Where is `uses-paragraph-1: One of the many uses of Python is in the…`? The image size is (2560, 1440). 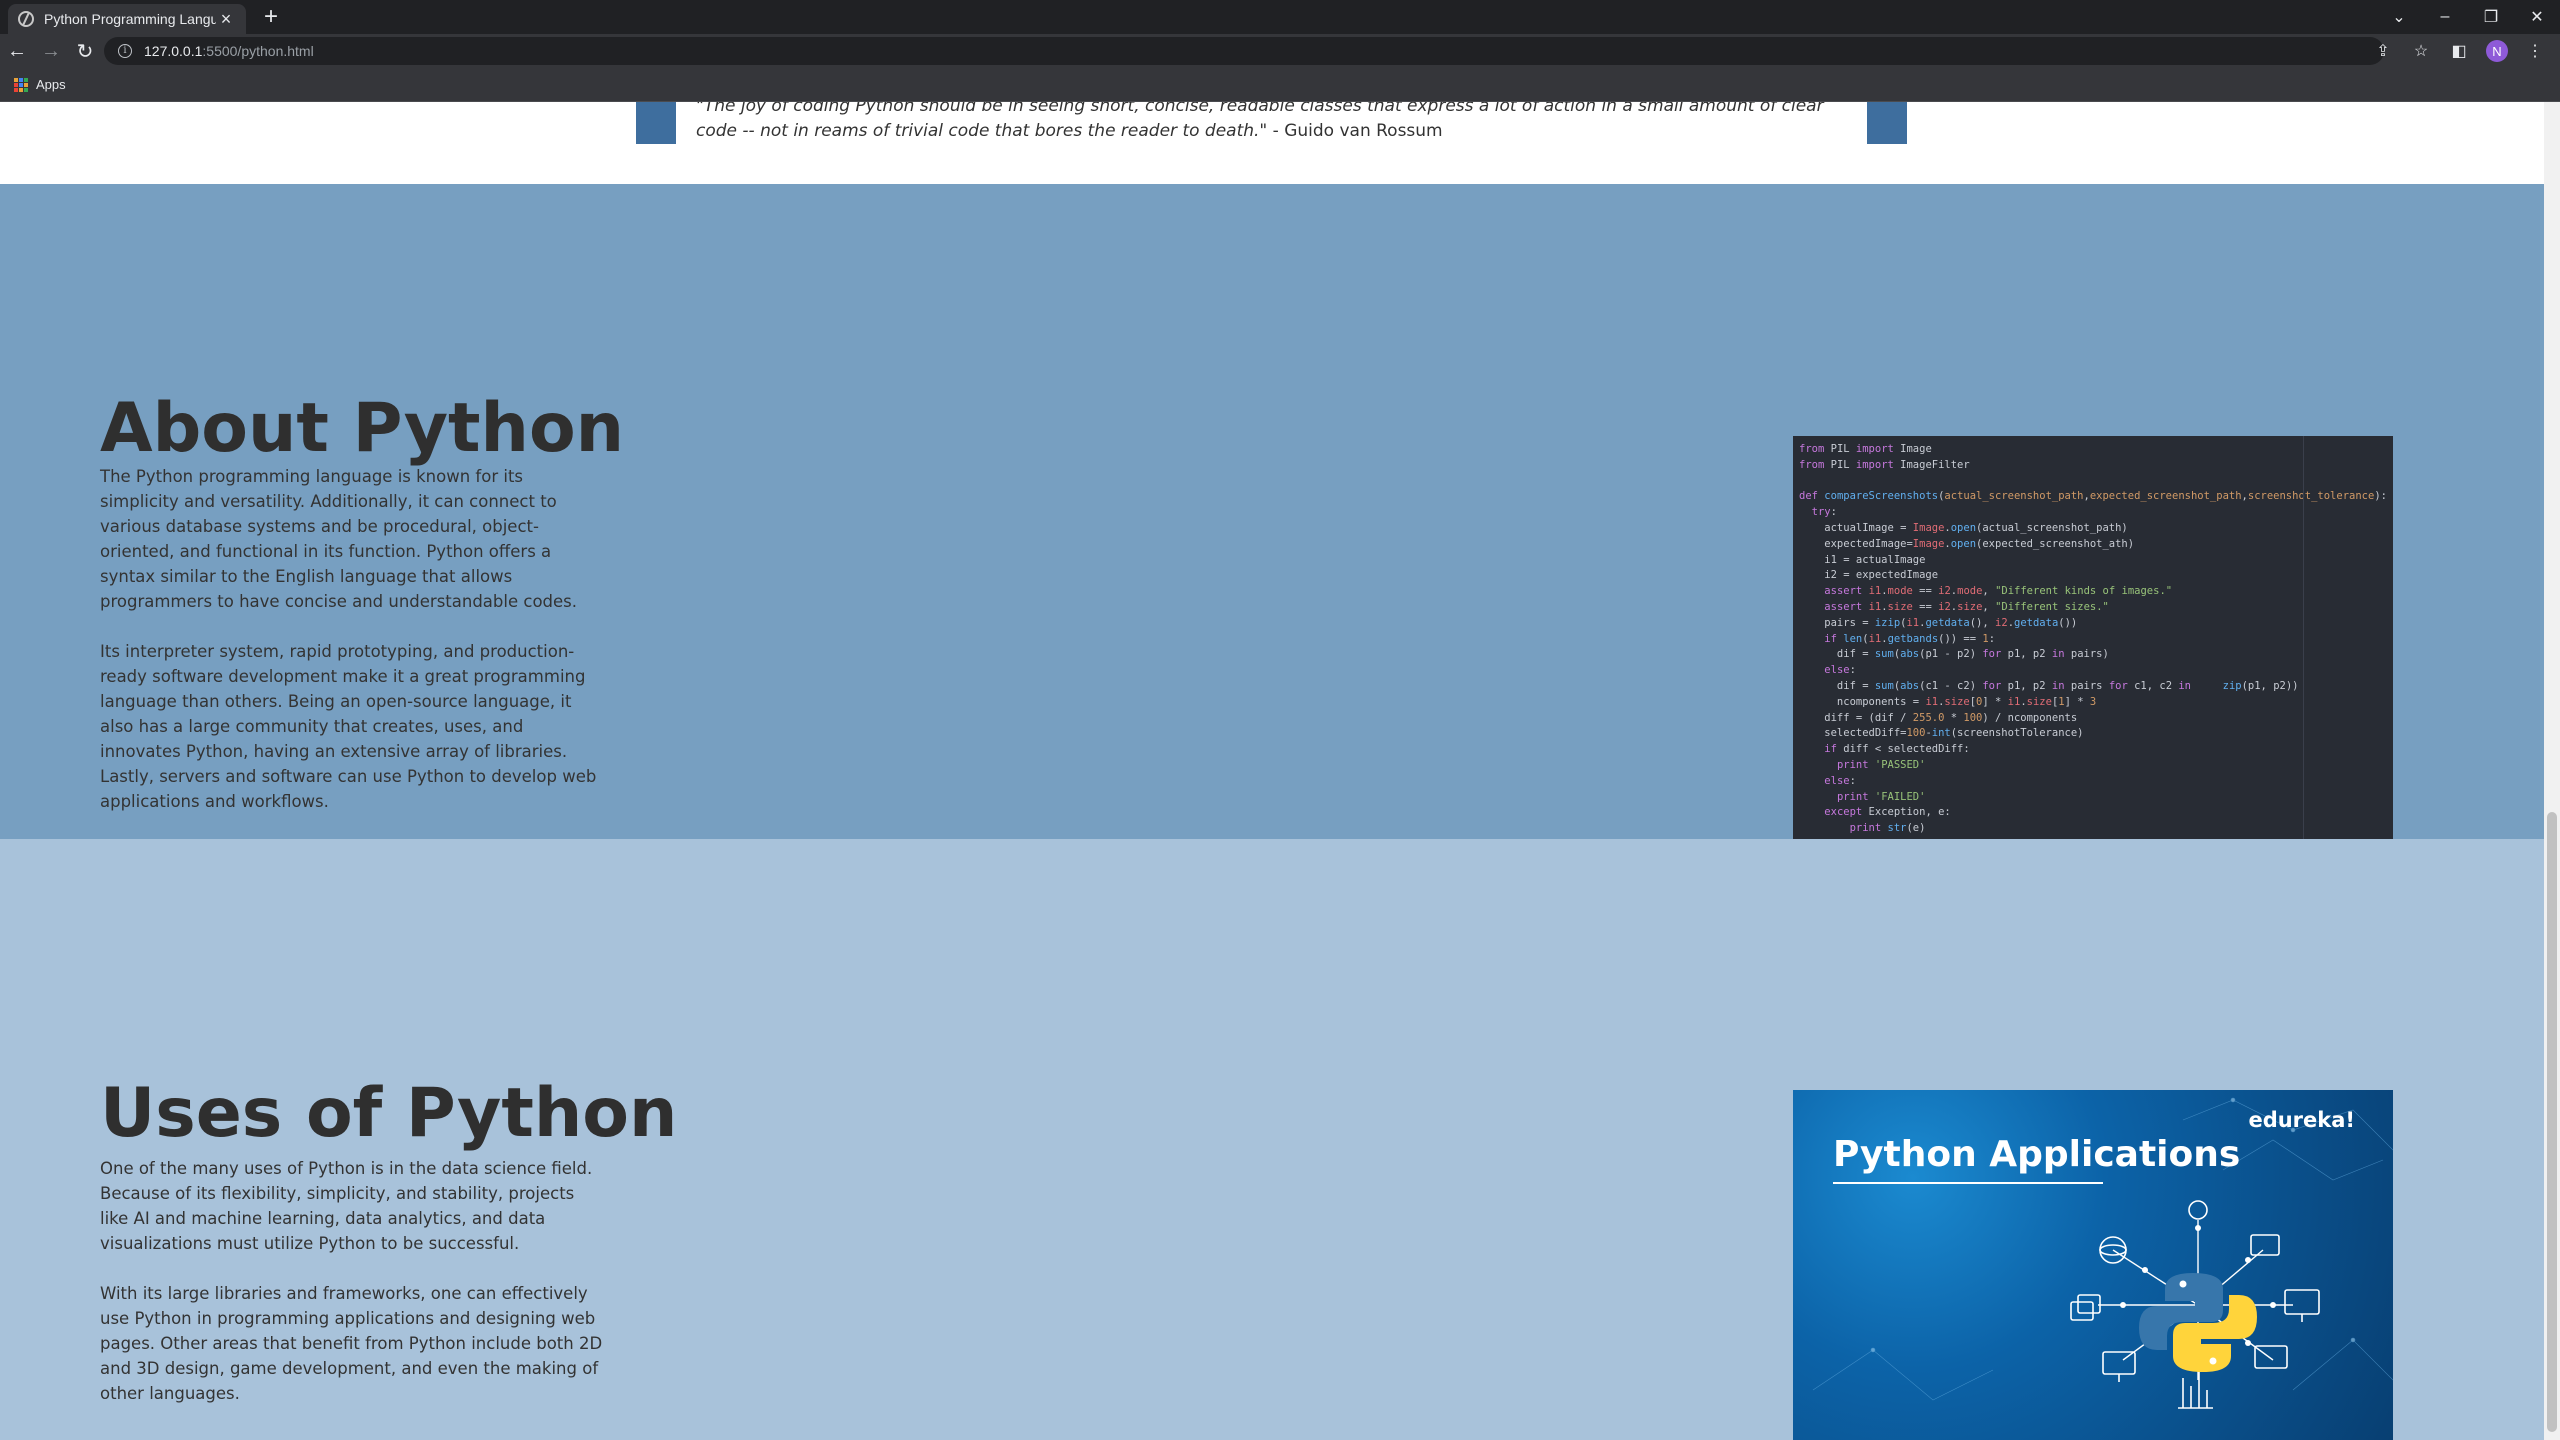 uses-paragraph-1: One of the many uses of Python is in the… is located at coordinates (346, 1206).